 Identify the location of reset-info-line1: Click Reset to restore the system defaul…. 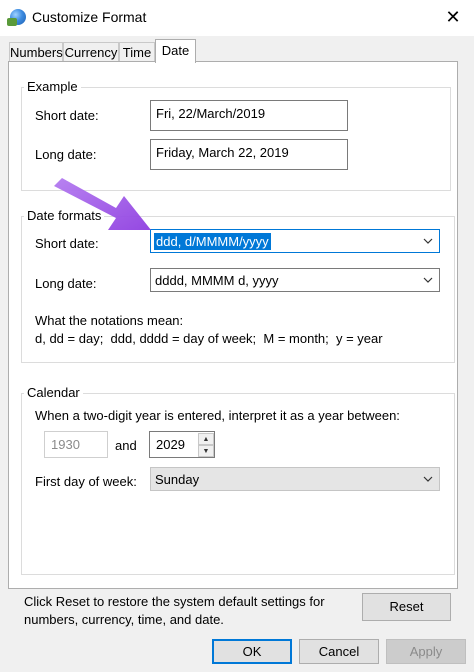
(174, 601).